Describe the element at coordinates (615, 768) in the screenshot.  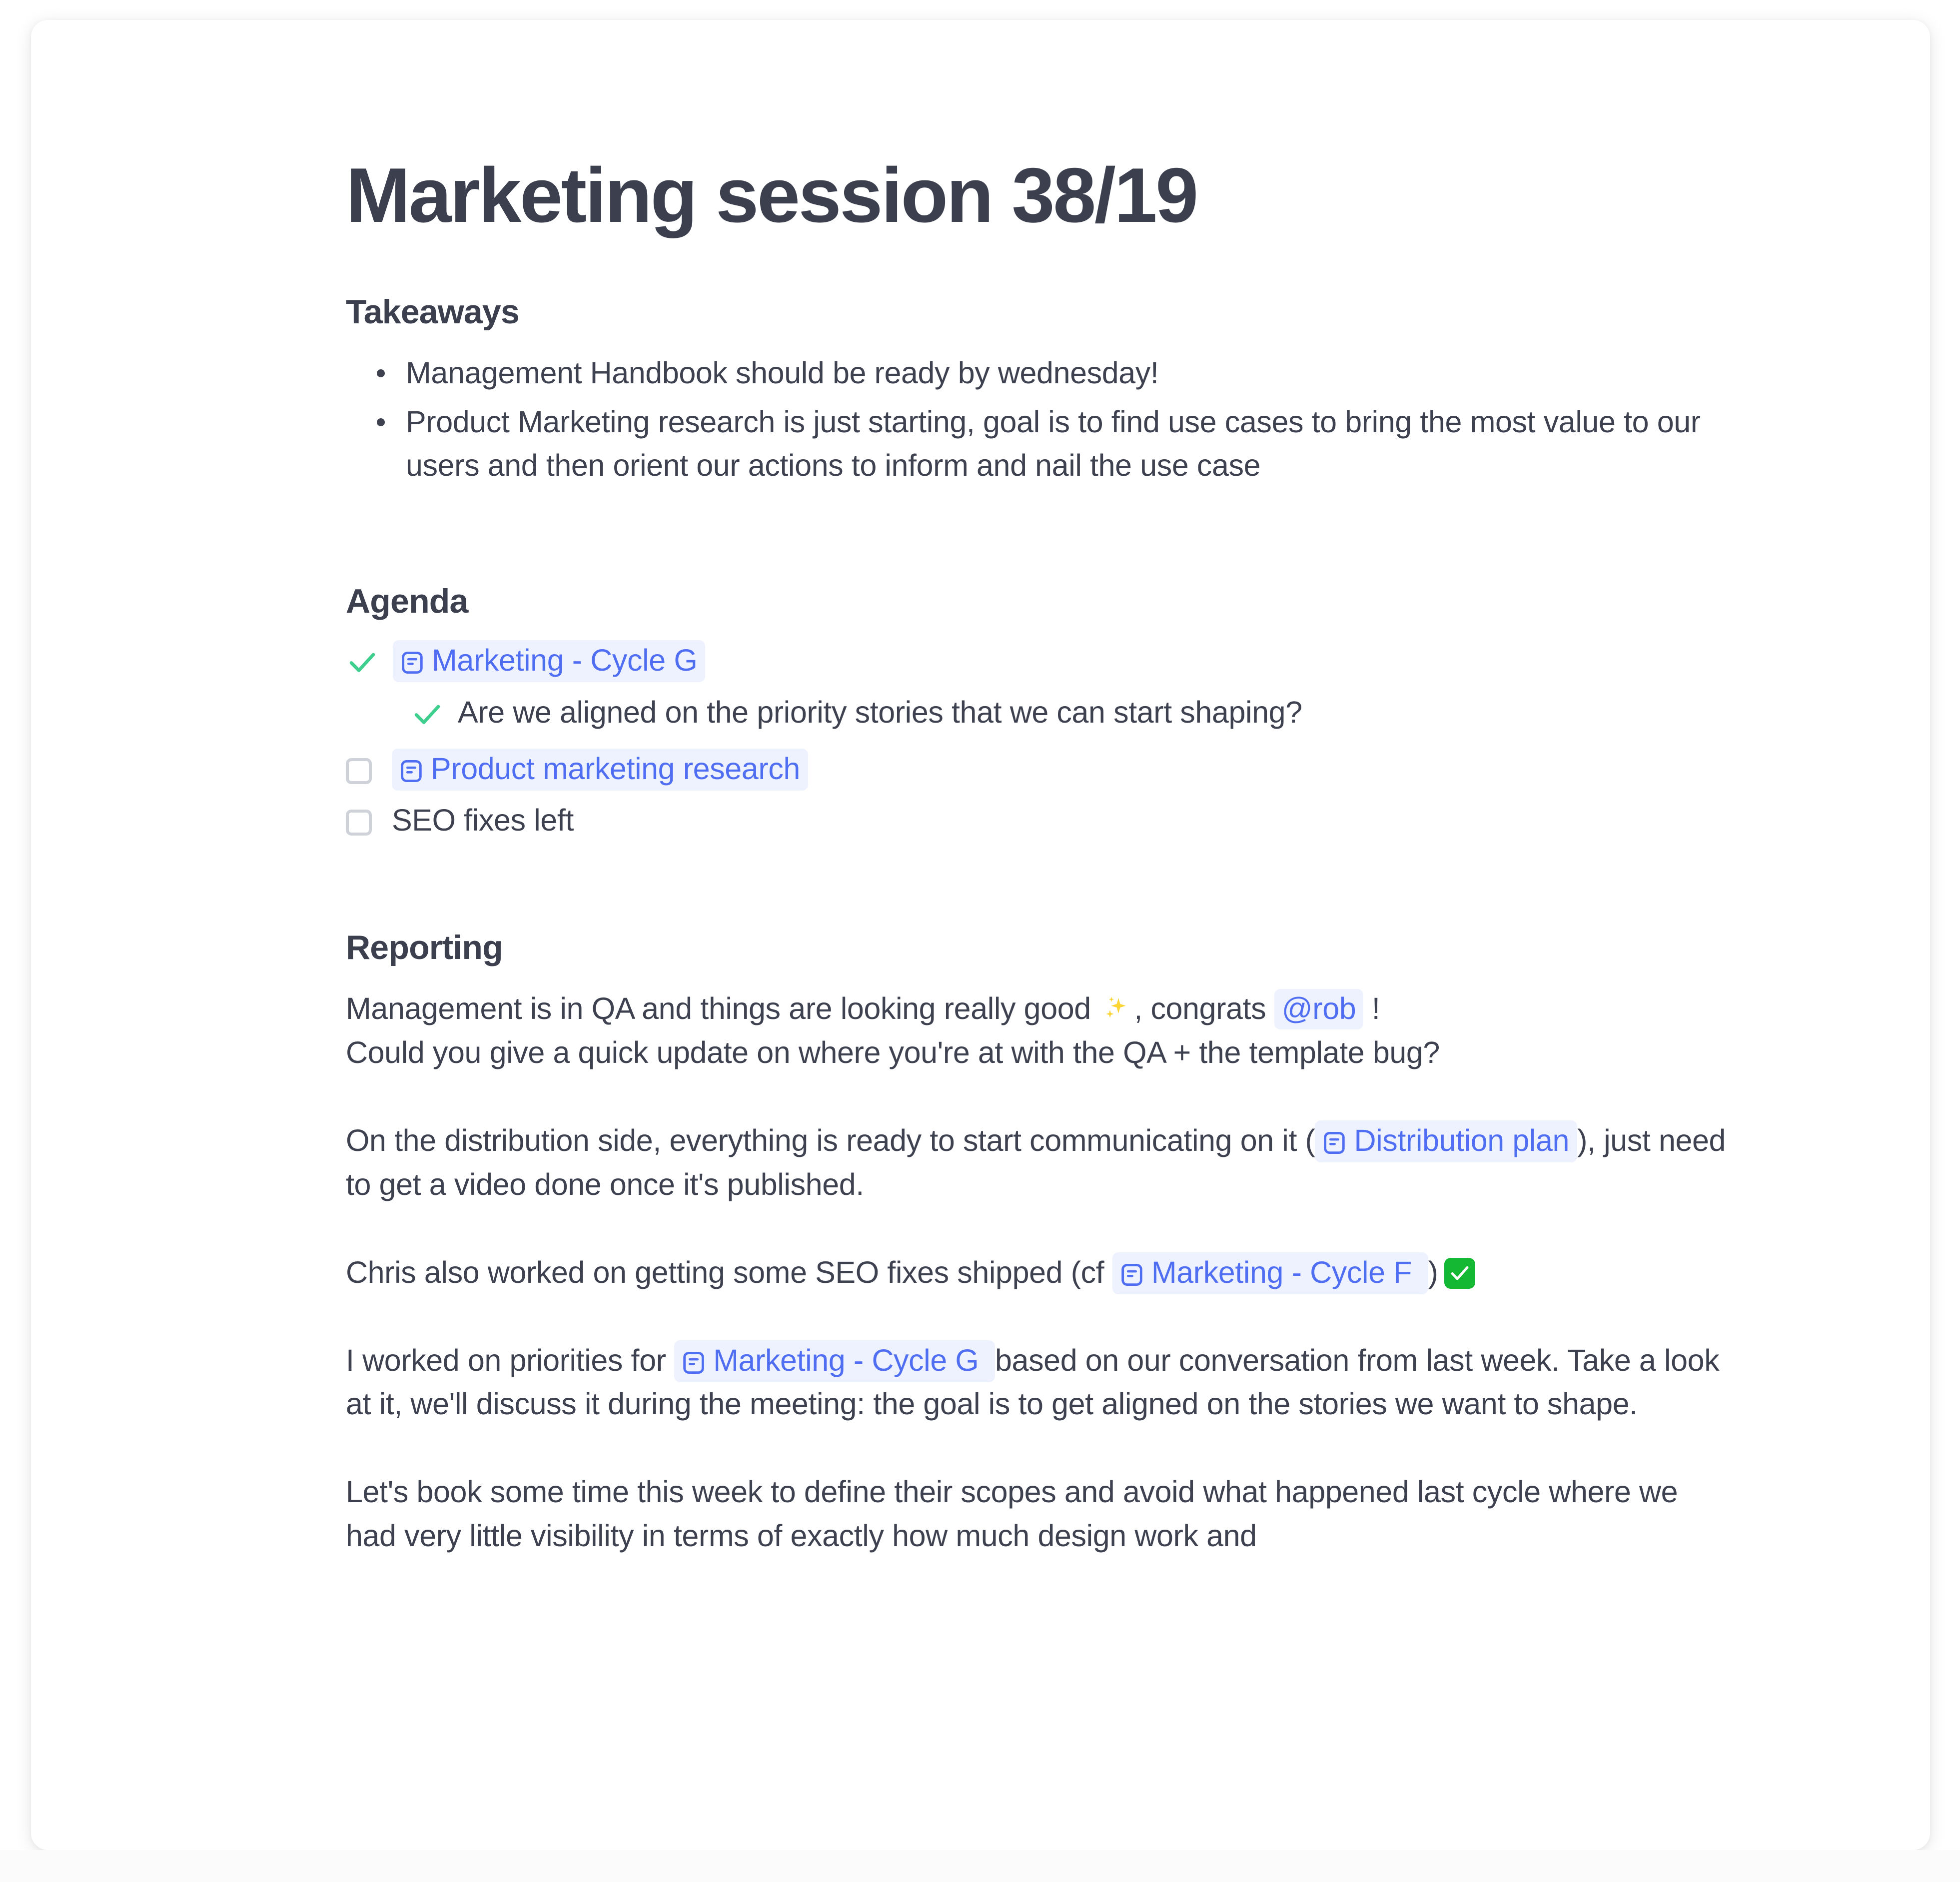
I see `doc-link-label: Product marketing research` at that location.